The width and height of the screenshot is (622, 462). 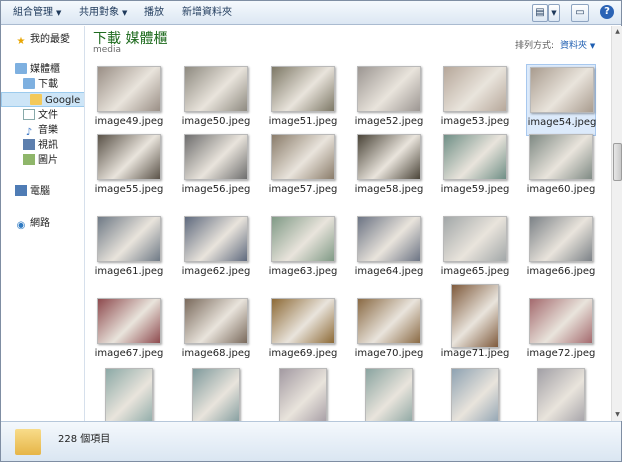 What do you see at coordinates (389, 332) in the screenshot?
I see `file-item: image70.jpeg` at bounding box center [389, 332].